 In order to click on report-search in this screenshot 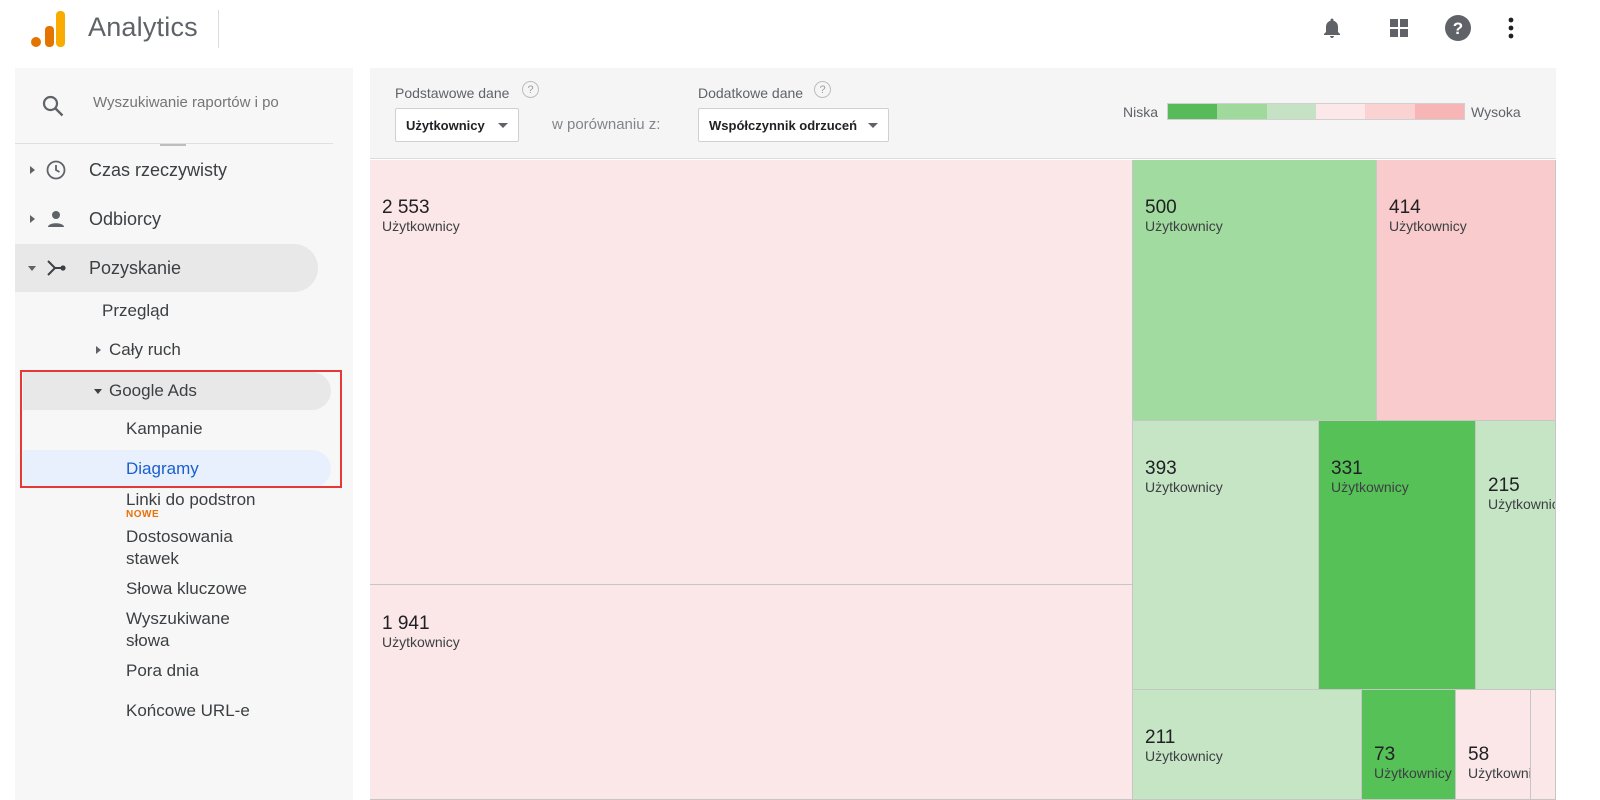, I will do `click(174, 106)`.